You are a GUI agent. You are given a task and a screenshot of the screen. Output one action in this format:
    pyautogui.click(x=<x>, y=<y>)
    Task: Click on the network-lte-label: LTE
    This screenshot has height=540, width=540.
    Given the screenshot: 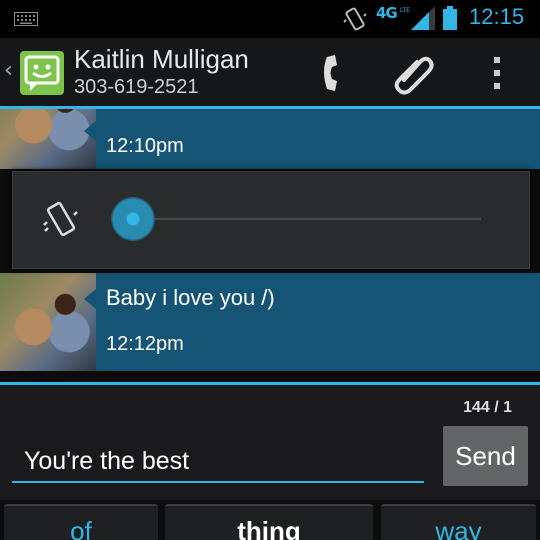 What is the action you would take?
    pyautogui.click(x=405, y=10)
    